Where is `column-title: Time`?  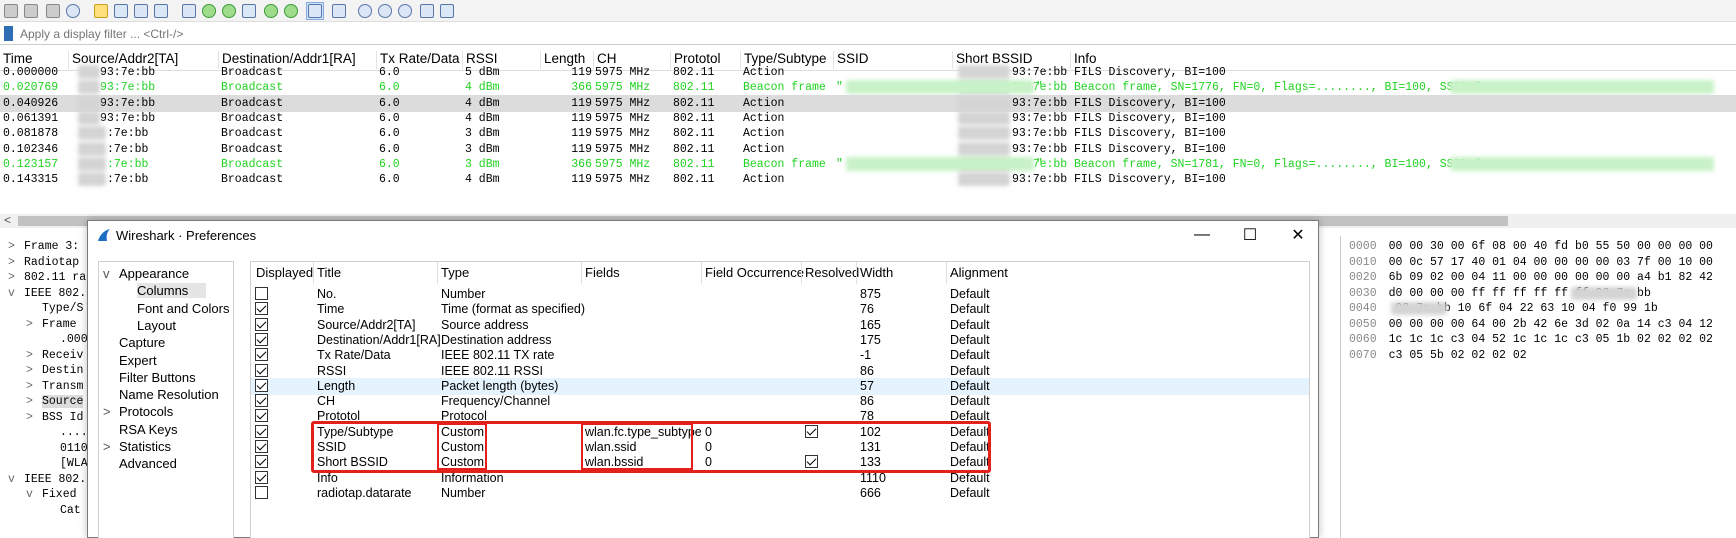
column-title: Time is located at coordinates (330, 309).